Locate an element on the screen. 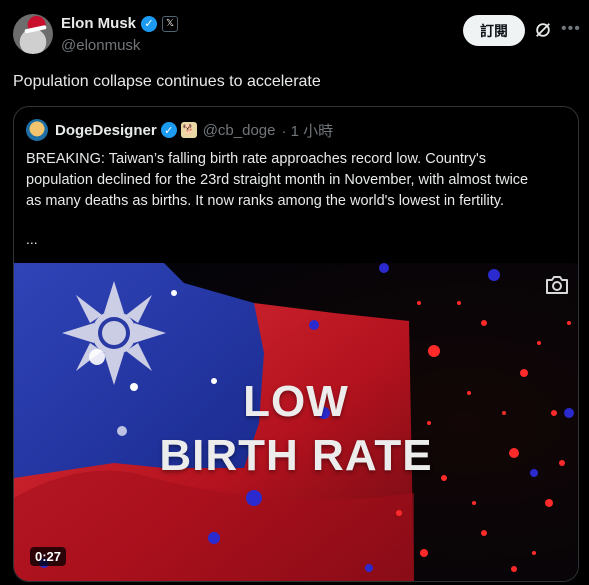 The height and width of the screenshot is (585, 589). quote-author-name: DogeDesigner is located at coordinates (106, 130).